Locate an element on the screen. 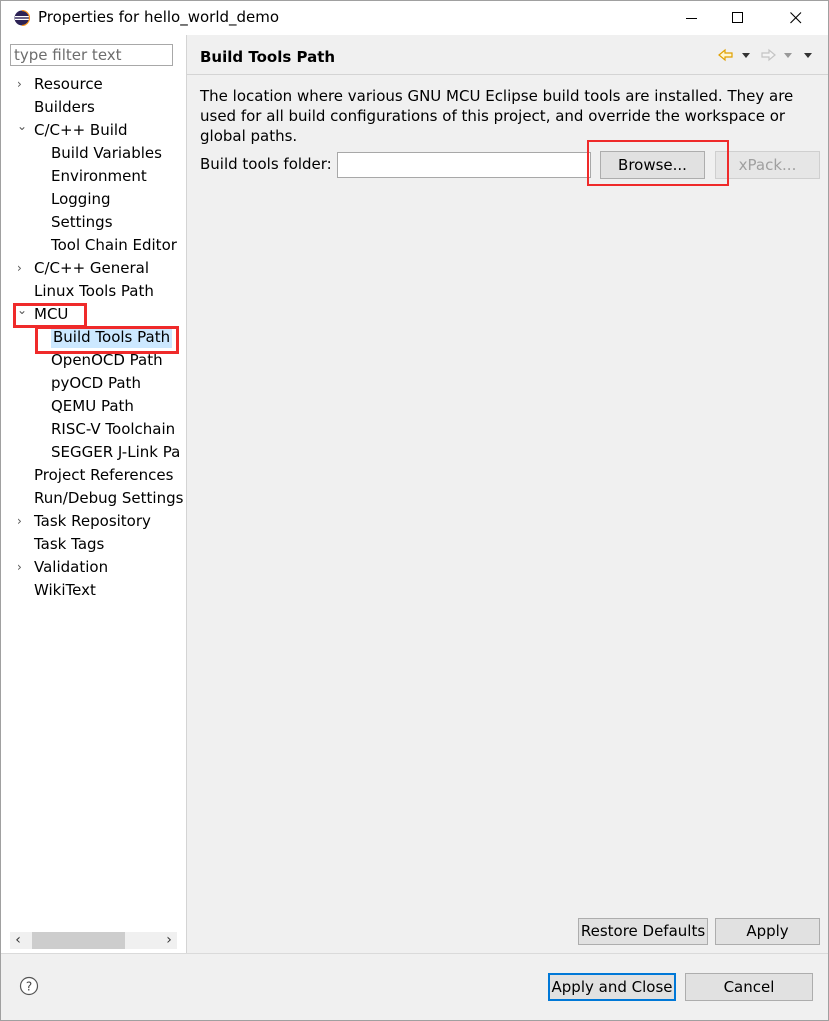  scroll-right-icon: › is located at coordinates (169, 940).